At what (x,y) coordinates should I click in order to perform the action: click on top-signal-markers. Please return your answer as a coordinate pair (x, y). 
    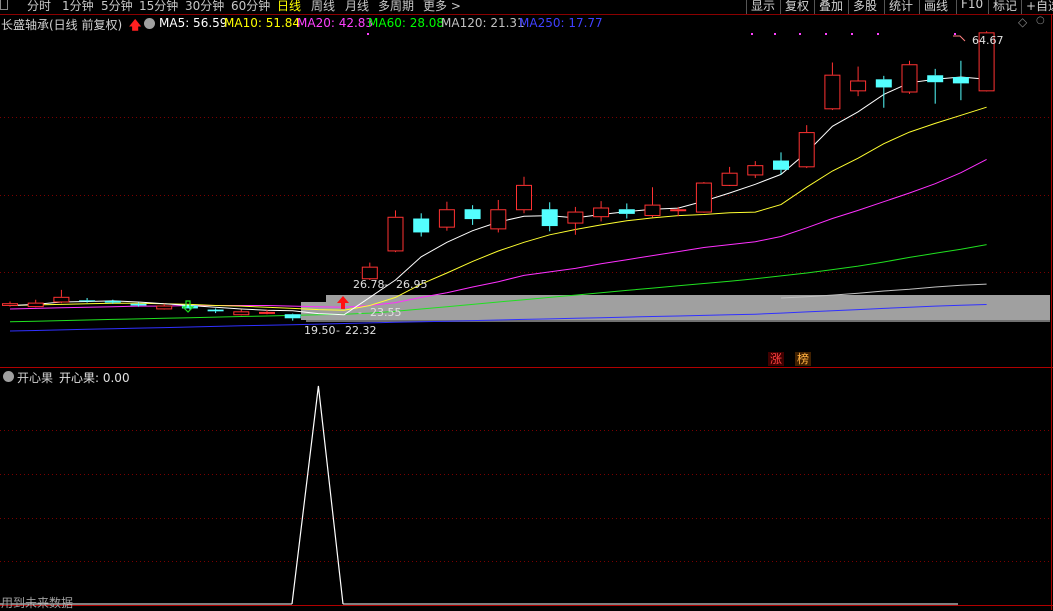
    Looking at the image, I should click on (661, 34).